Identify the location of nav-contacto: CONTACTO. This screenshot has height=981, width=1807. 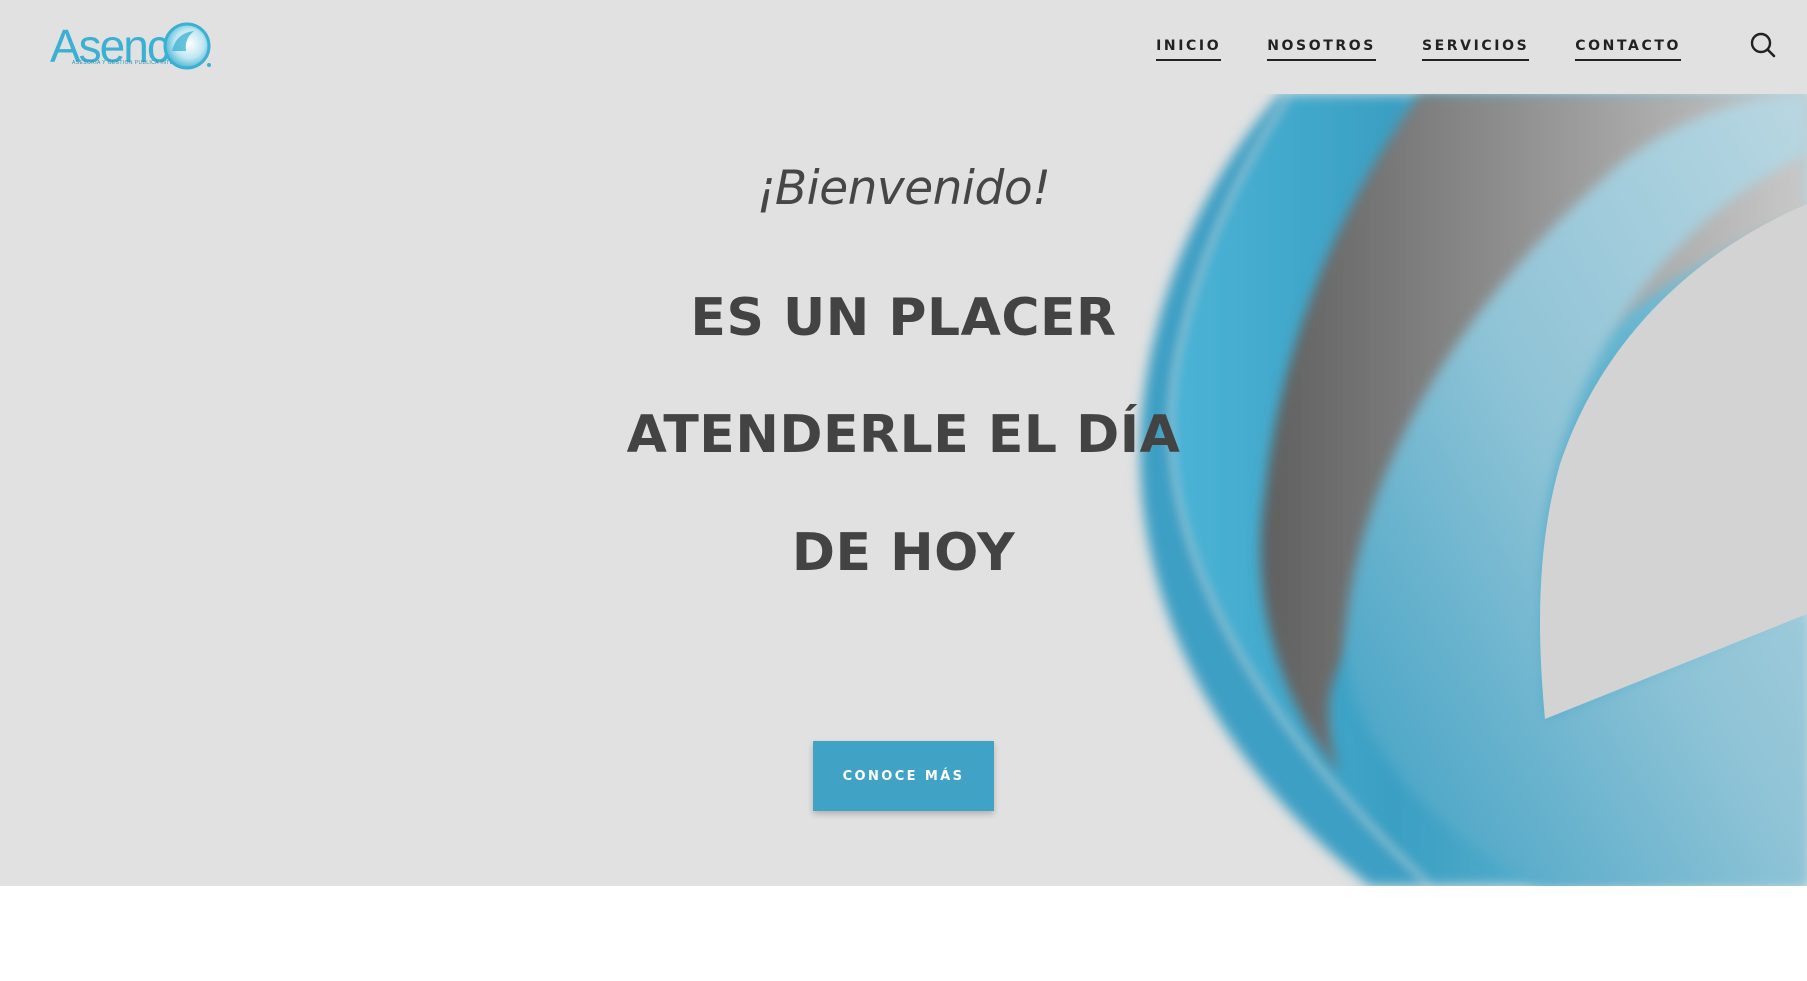
(1628, 48).